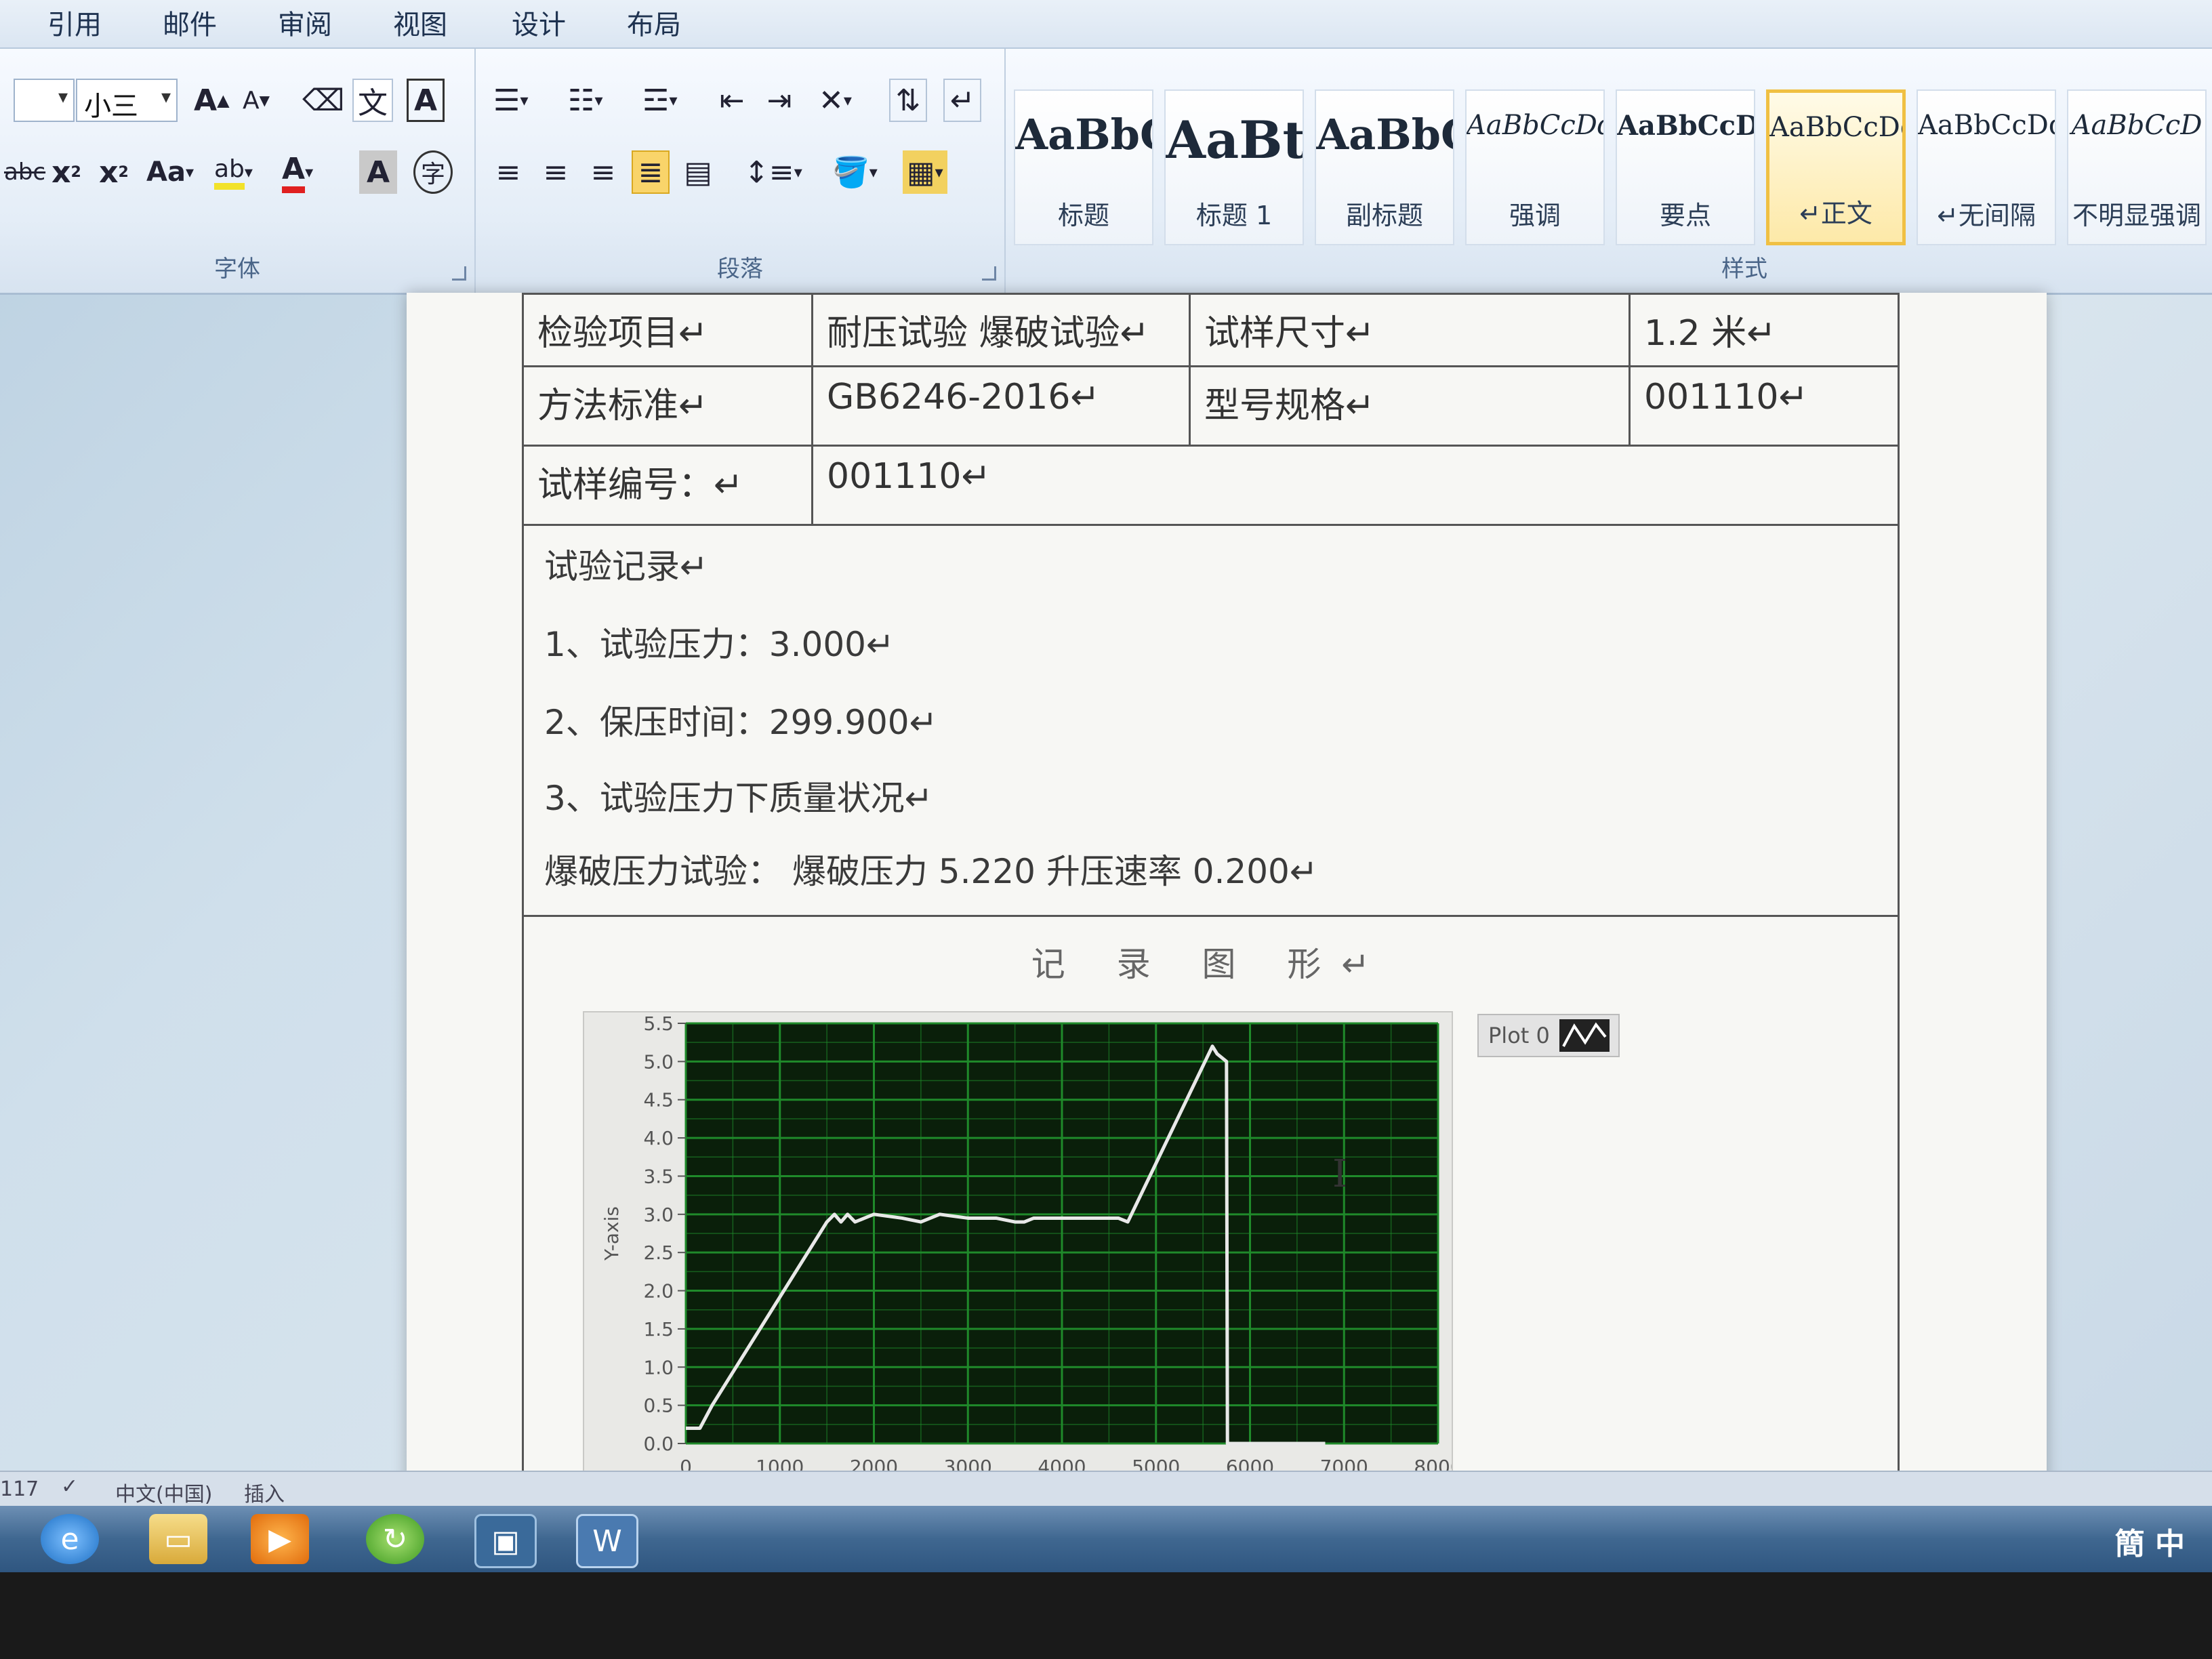 The height and width of the screenshot is (1659, 2212). I want to click on ime-tray: 簡 中, so click(2150, 1541).